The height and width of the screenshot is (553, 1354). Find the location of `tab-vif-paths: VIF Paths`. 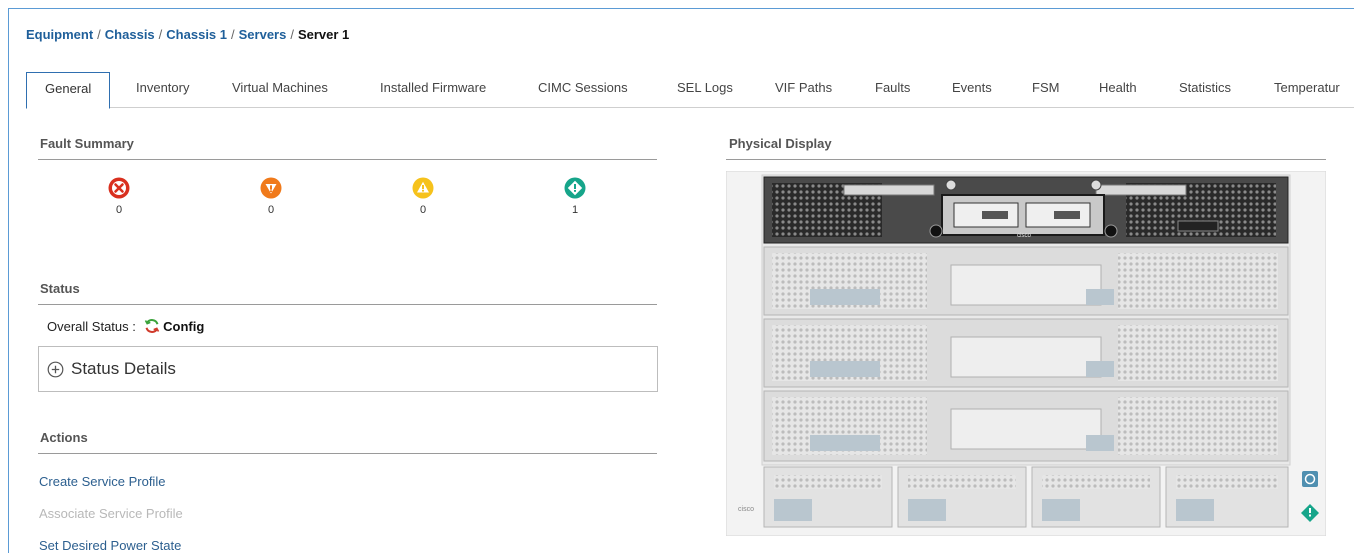

tab-vif-paths: VIF Paths is located at coordinates (803, 90).